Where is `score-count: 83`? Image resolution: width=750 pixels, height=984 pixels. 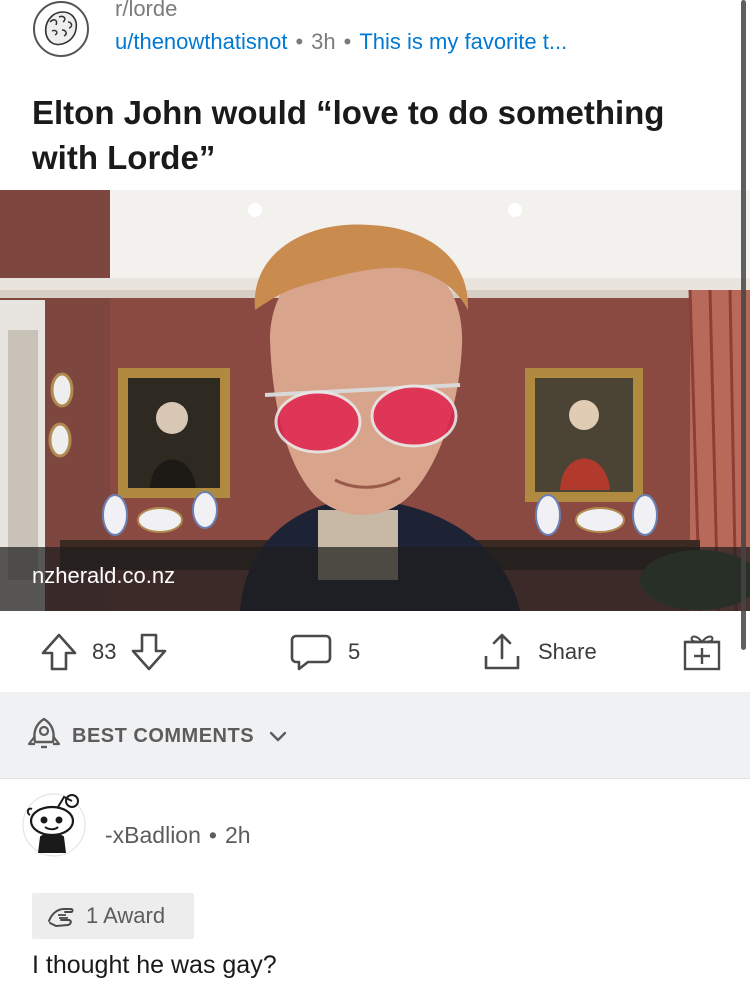
score-count: 83 is located at coordinates (104, 651).